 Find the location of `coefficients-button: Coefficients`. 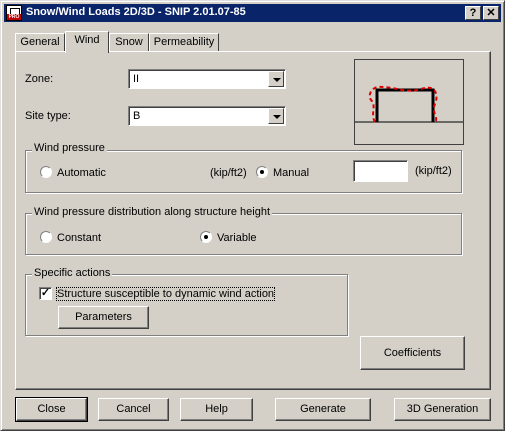

coefficients-button: Coefficients is located at coordinates (412, 353).